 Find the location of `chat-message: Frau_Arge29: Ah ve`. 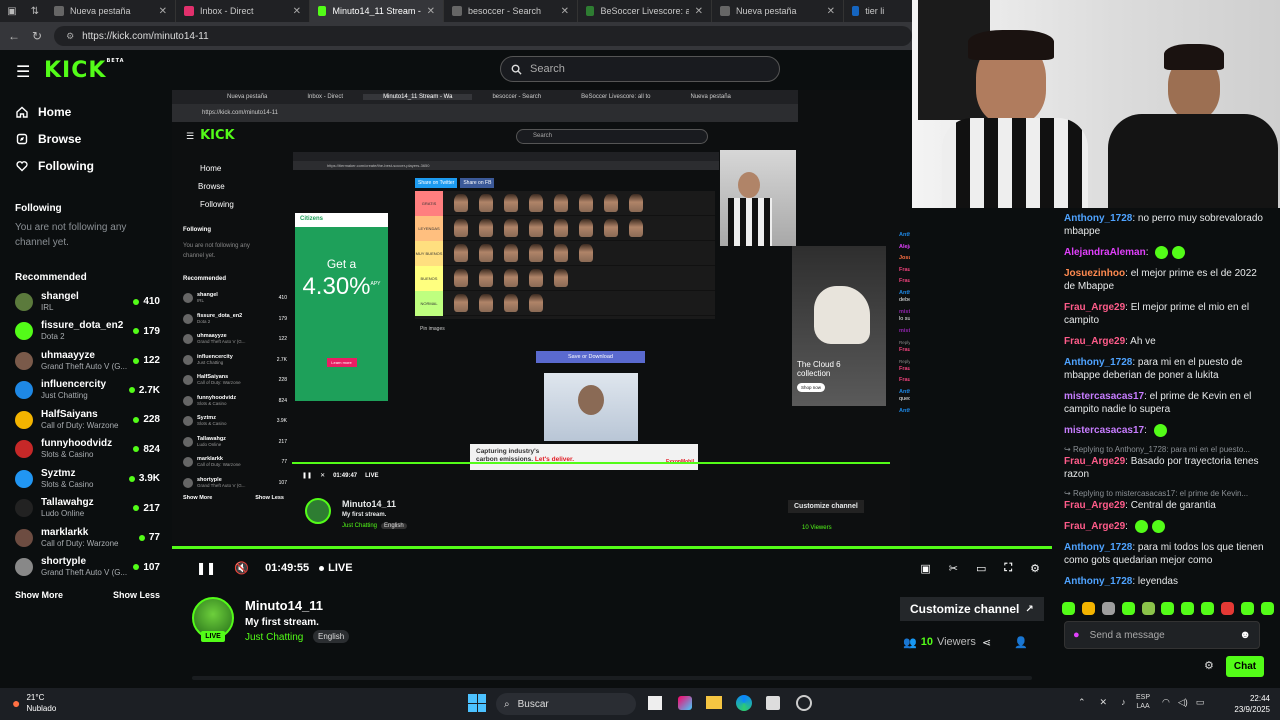

chat-message: Frau_Arge29: Ah ve is located at coordinates (1166, 341).